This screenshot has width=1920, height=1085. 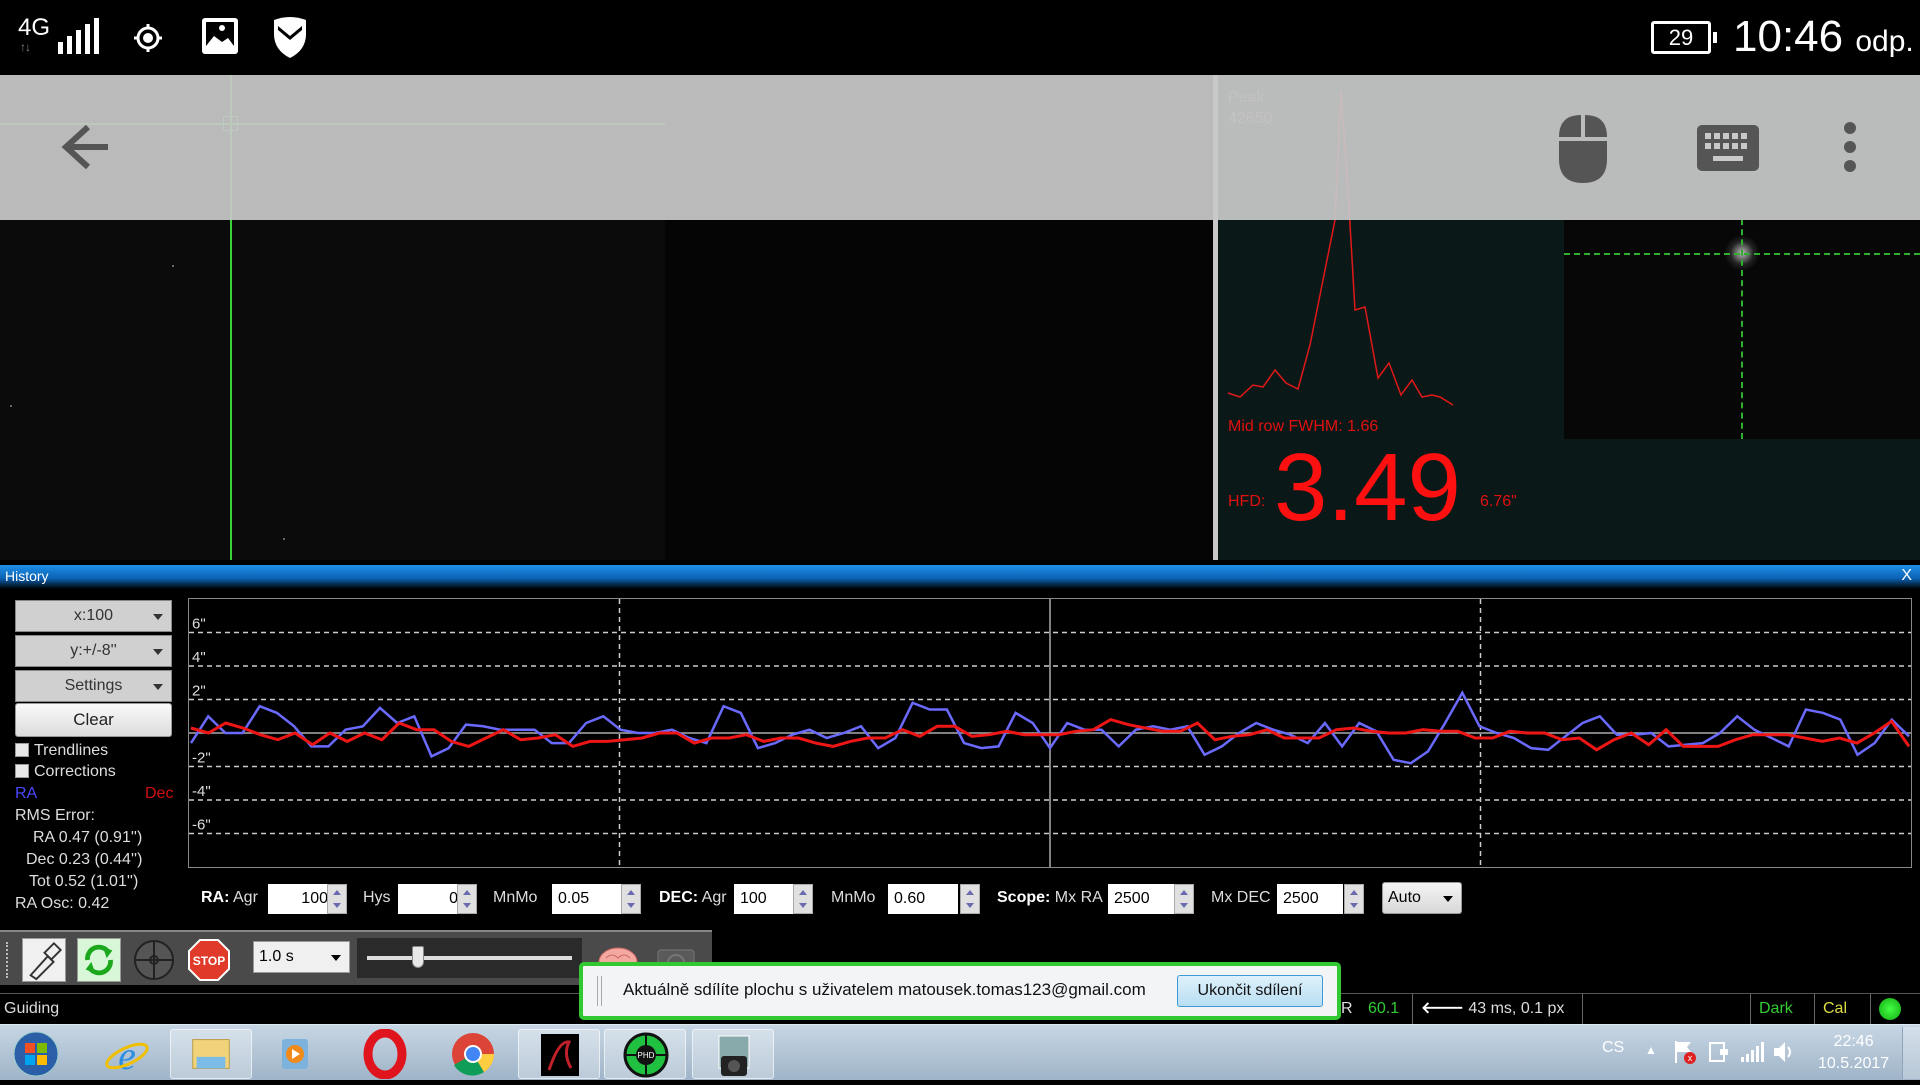 I want to click on mx-ra-label: Mx RA, so click(x=1078, y=897).